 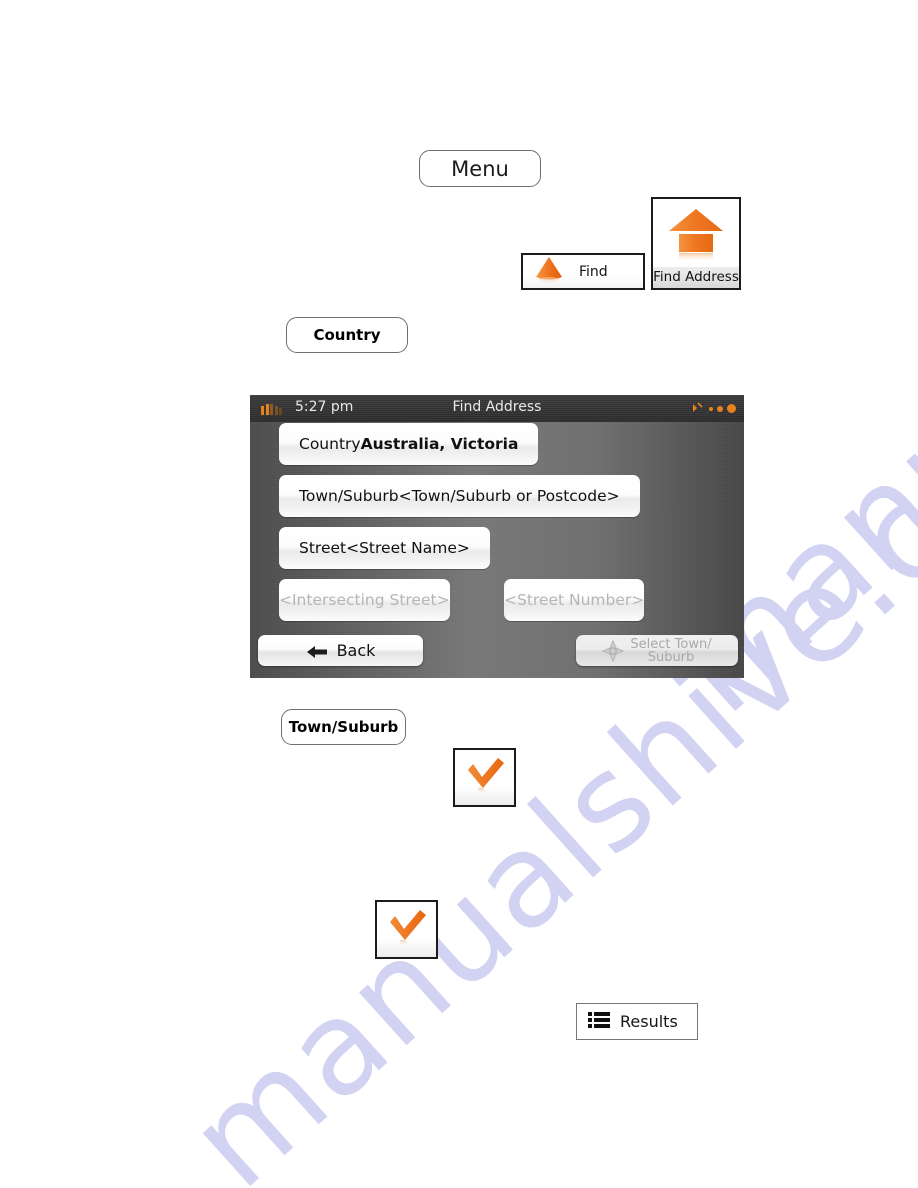 I want to click on find-button: Find, so click(x=583, y=271).